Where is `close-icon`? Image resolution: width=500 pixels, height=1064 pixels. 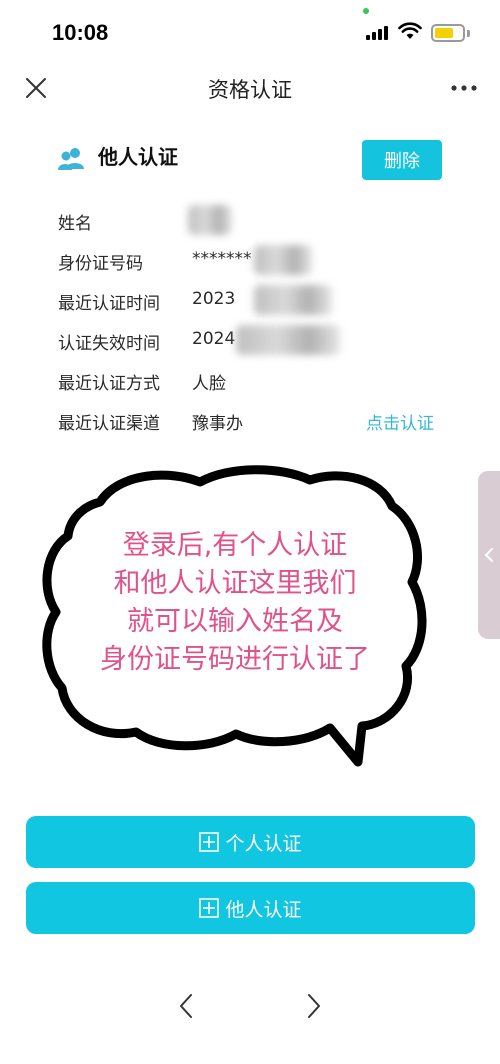
close-icon is located at coordinates (36, 88).